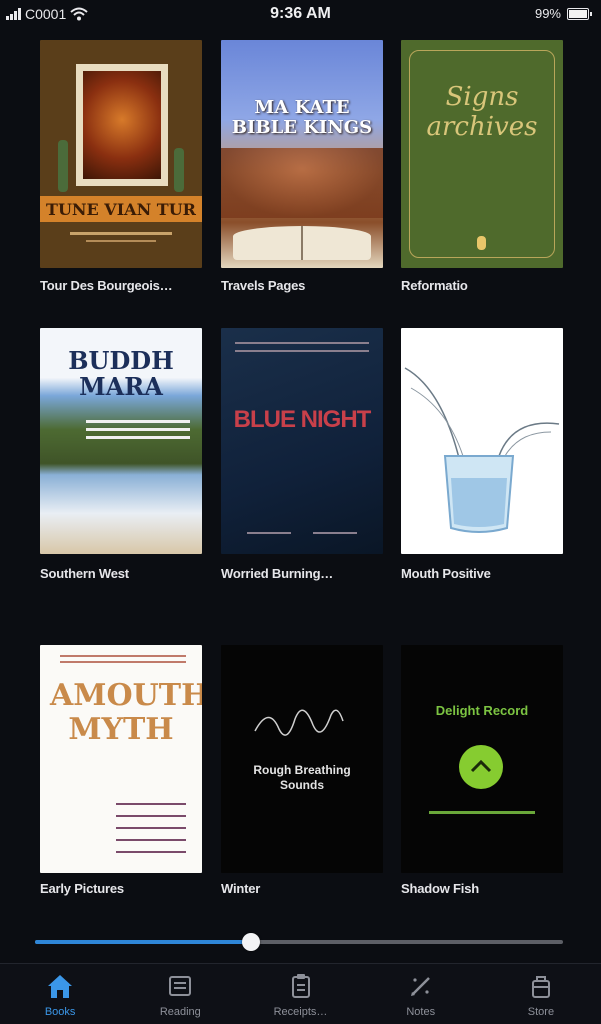 This screenshot has width=601, height=1024. What do you see at coordinates (121, 154) in the screenshot?
I see `book-cover: TUNE VIAN TUR` at bounding box center [121, 154].